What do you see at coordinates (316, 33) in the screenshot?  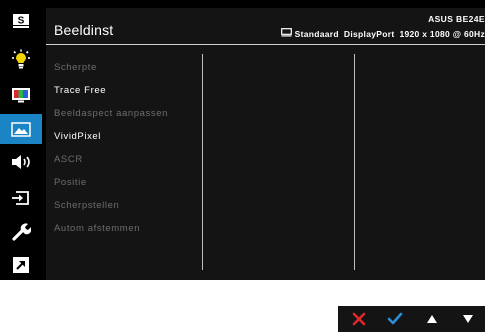 I see `color-mode: Standaard` at bounding box center [316, 33].